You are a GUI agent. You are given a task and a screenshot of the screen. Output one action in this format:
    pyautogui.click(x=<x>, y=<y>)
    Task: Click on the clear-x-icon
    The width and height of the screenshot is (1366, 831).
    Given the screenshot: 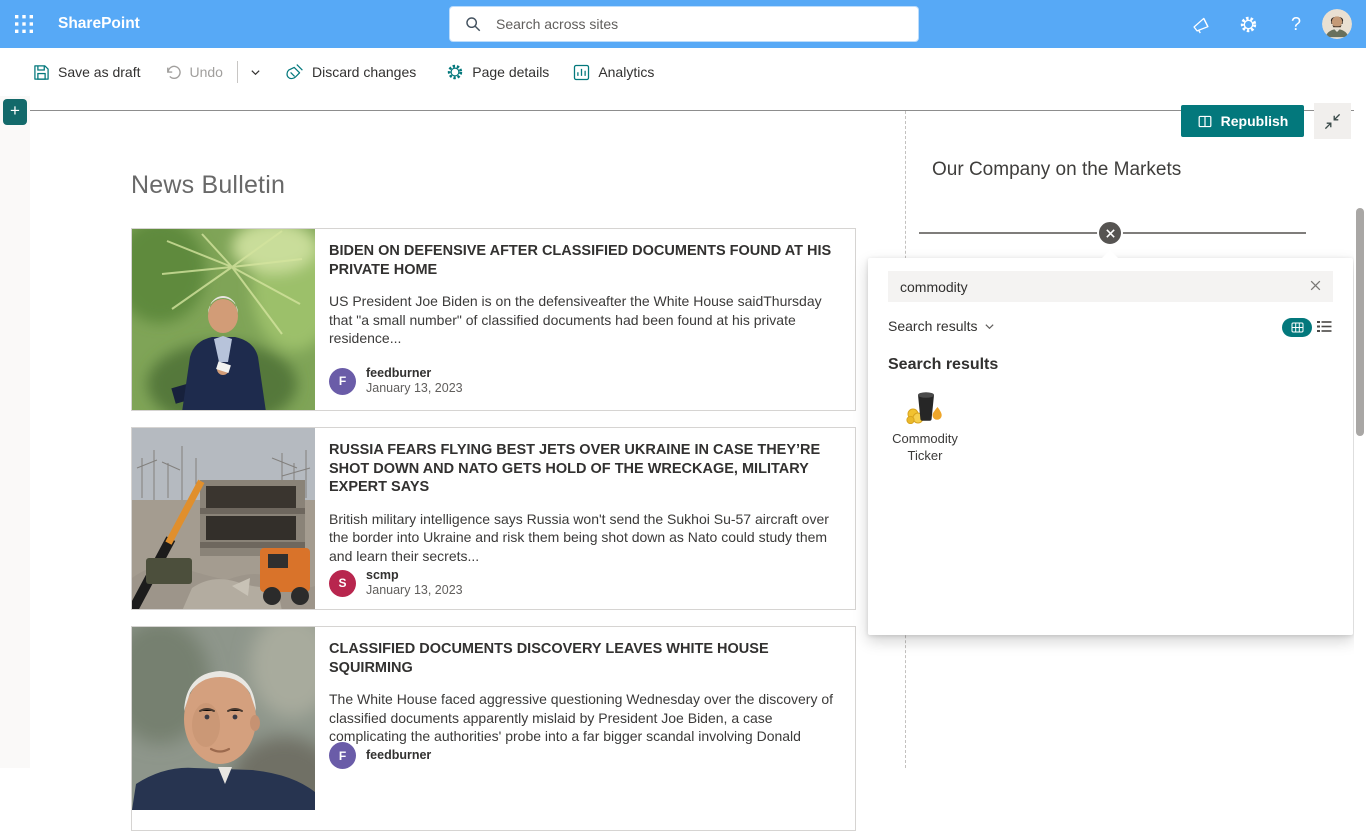 What is the action you would take?
    pyautogui.click(x=1315, y=285)
    